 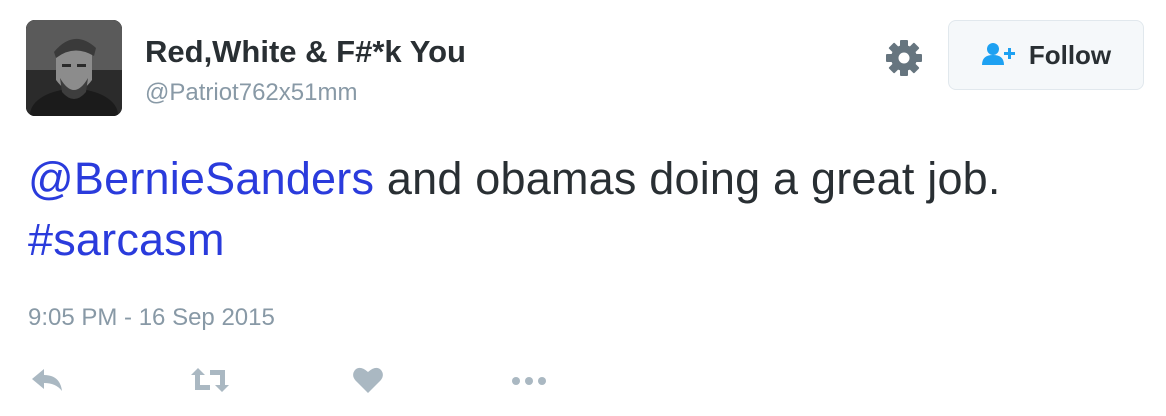 What do you see at coordinates (305, 52) in the screenshot?
I see `display-name: Red,White & F#*k You` at bounding box center [305, 52].